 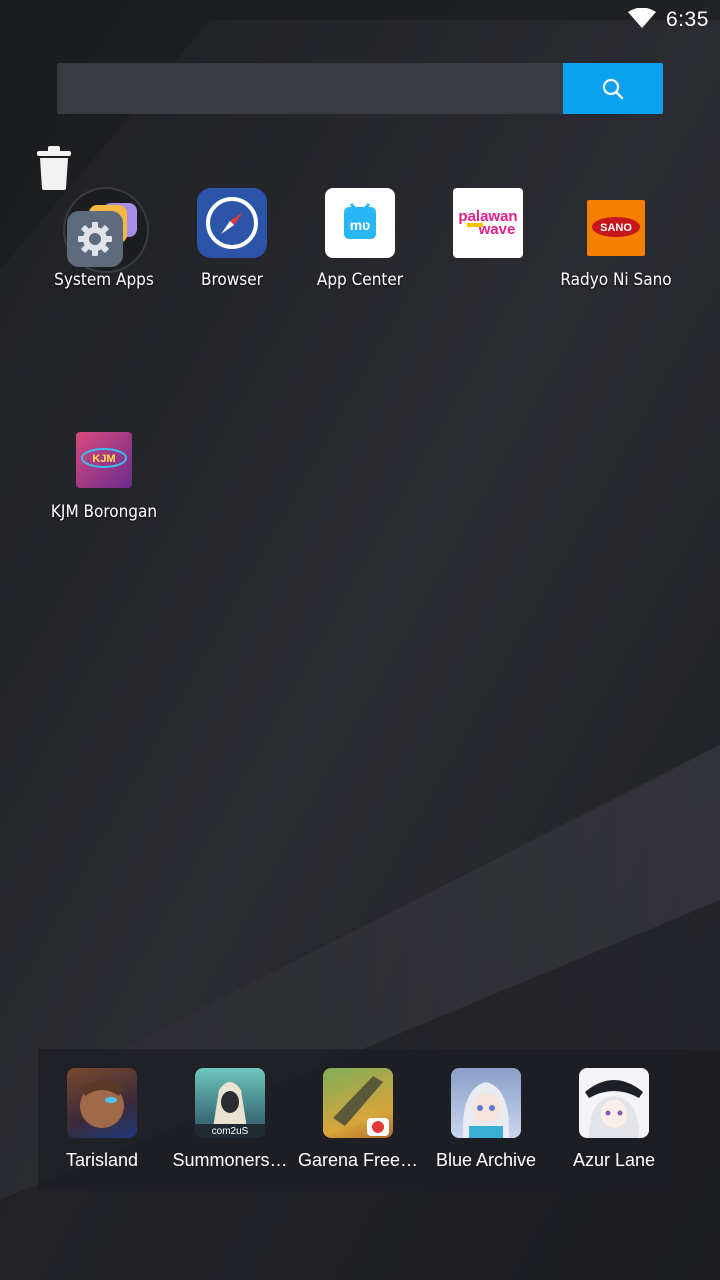 What do you see at coordinates (488, 223) in the screenshot?
I see `palawan-wave-icon: palawan wave` at bounding box center [488, 223].